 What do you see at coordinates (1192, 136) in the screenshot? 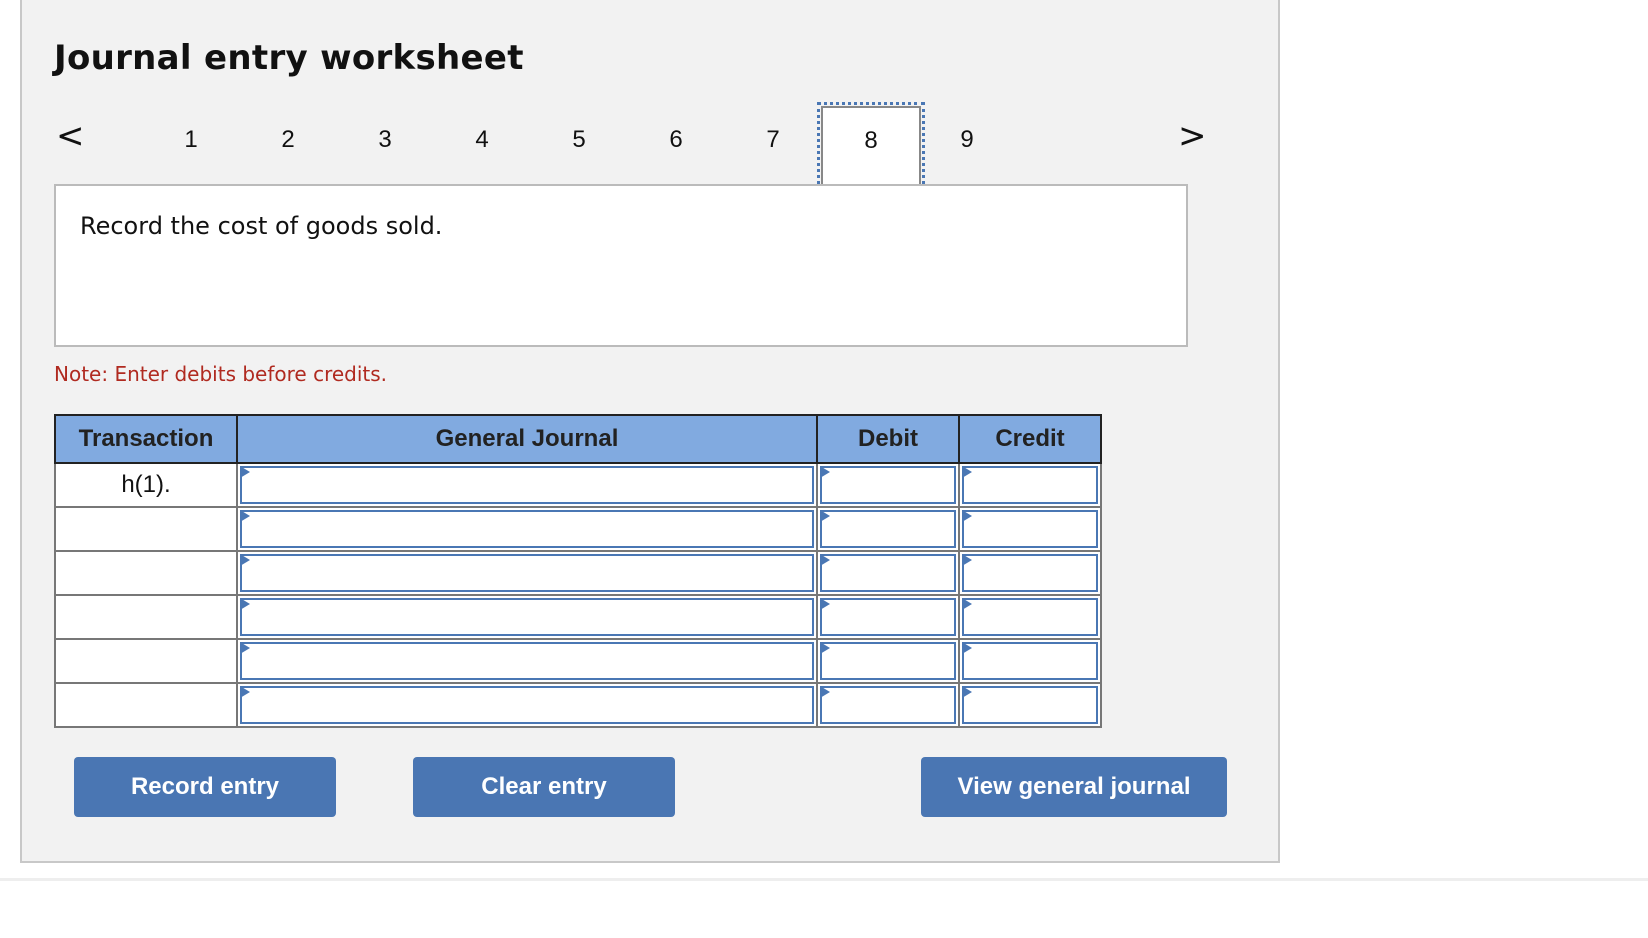
I see `chevron-right-icon: >` at bounding box center [1192, 136].